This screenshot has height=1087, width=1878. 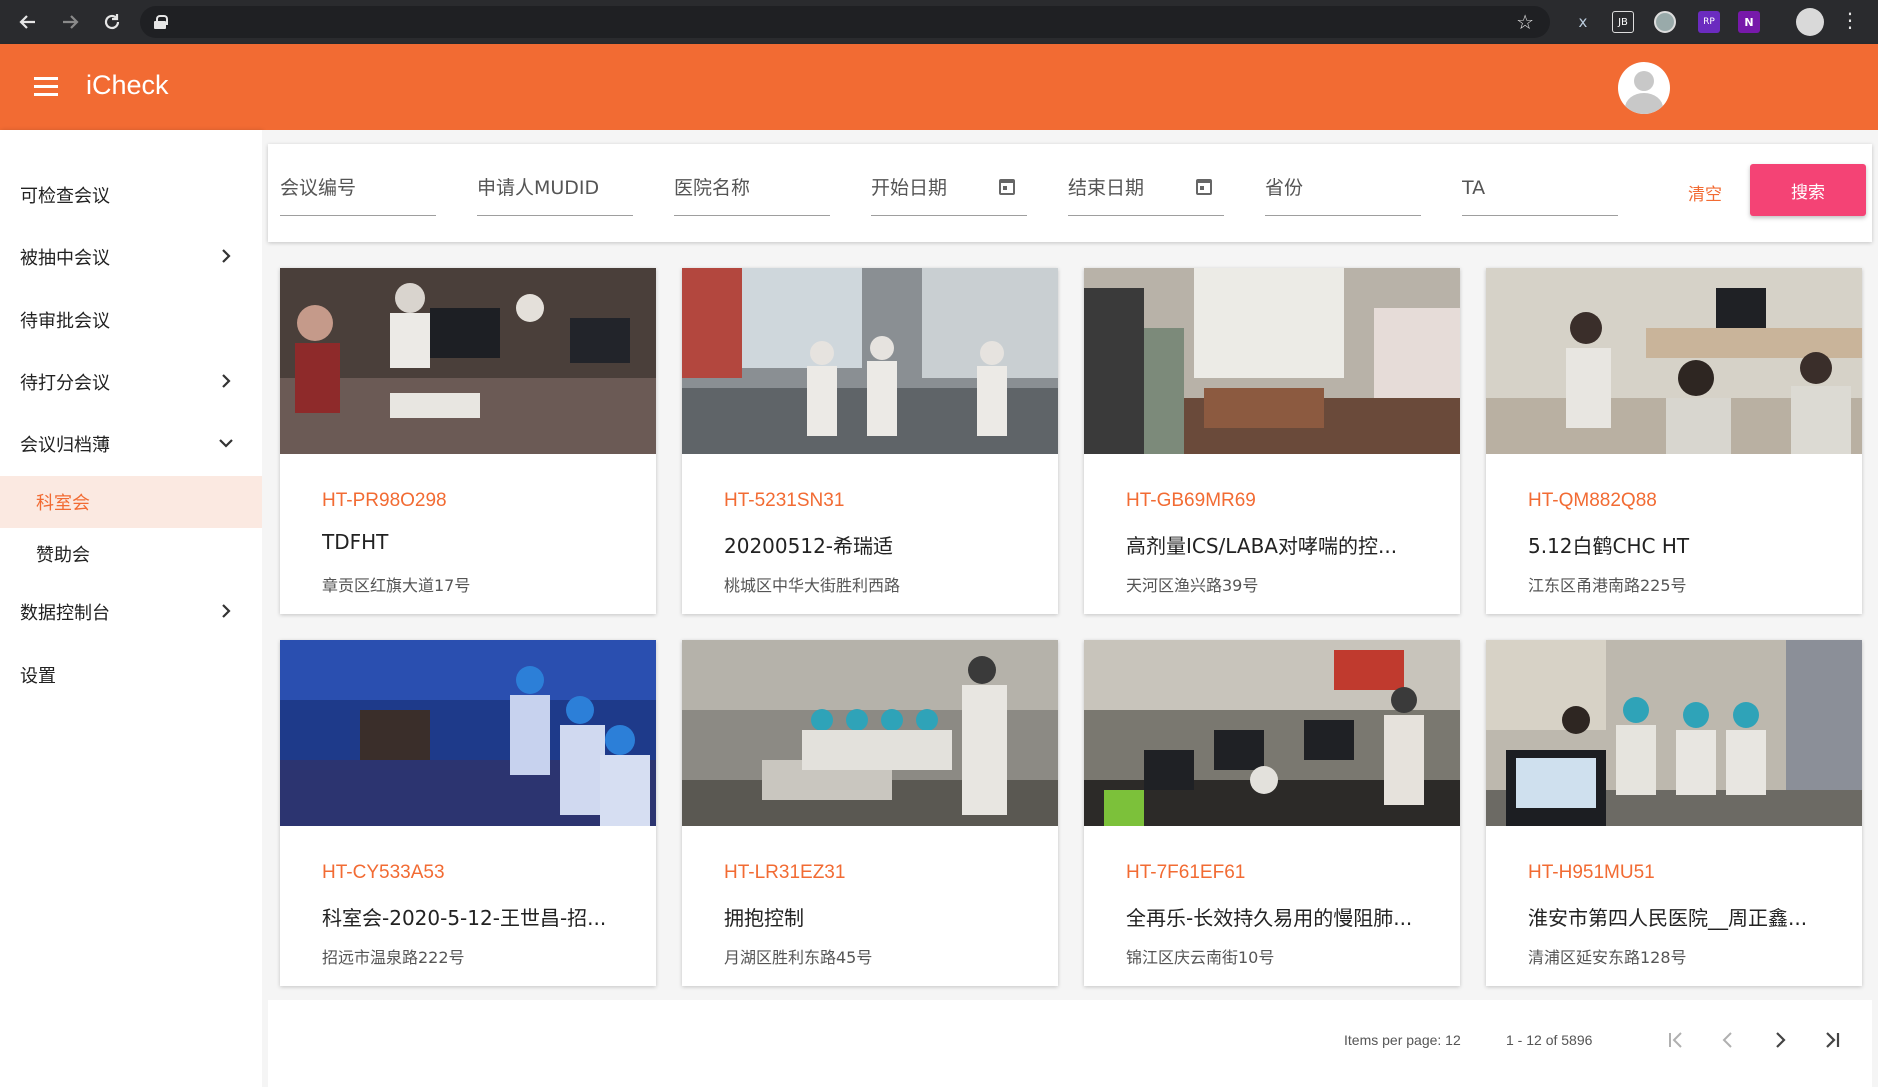 I want to click on sidebar-item-label: 被抽中会议, so click(x=65, y=258).